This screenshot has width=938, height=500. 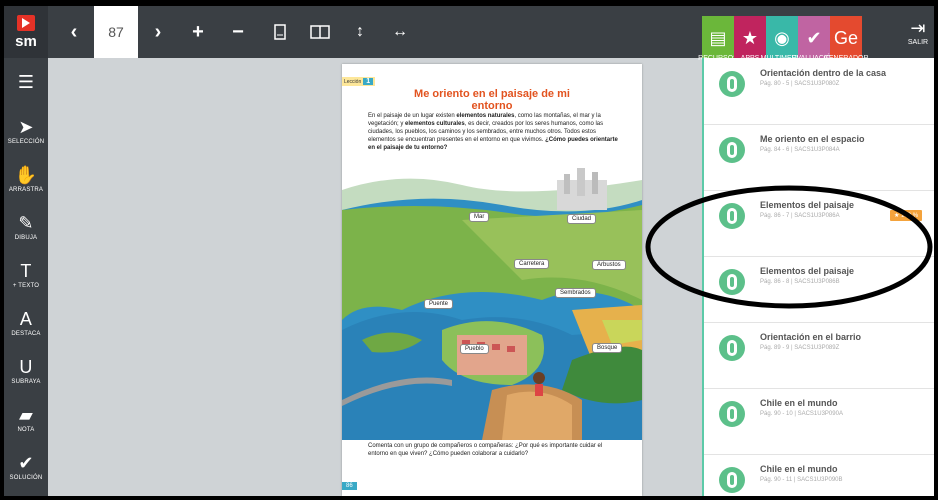 What do you see at coordinates (906, 215) in the screenshot?
I see `score-badge: ★ 100 %` at bounding box center [906, 215].